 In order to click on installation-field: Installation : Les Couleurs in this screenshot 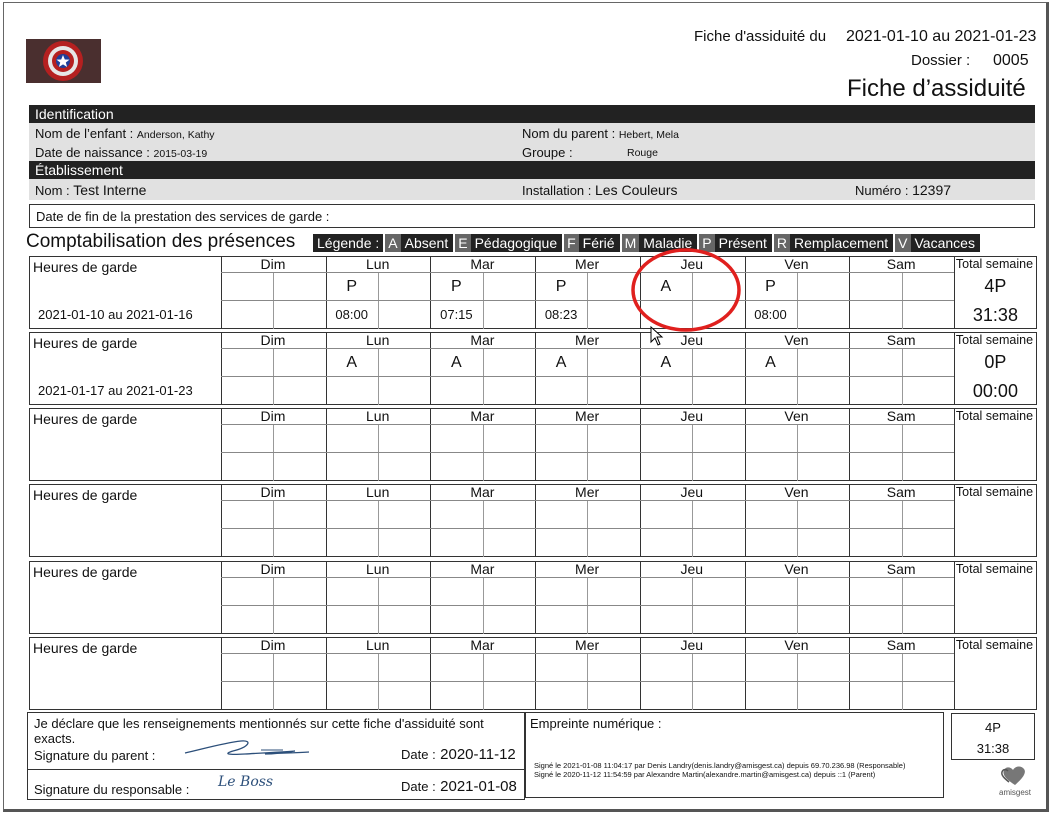, I will do `click(600, 190)`.